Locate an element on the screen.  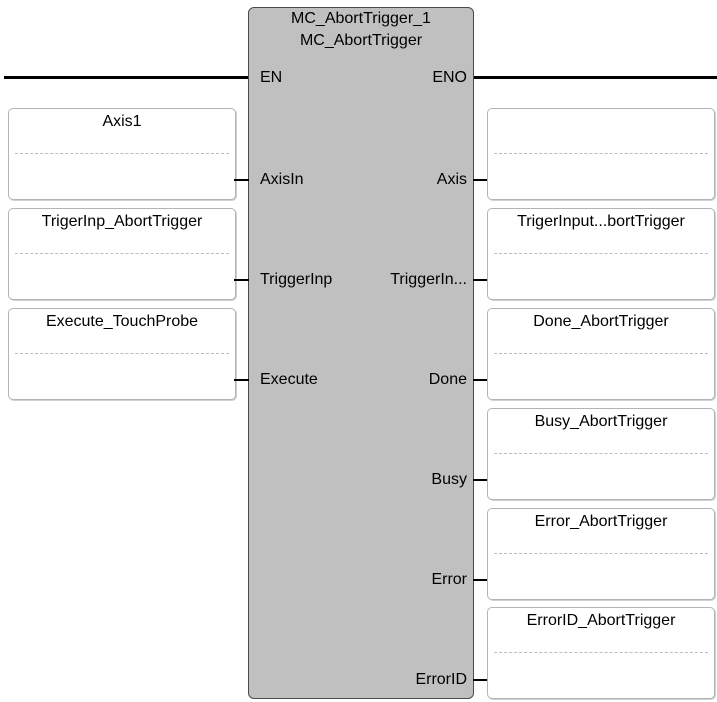
output-variable-name: Busy_AbortTrigger is located at coordinates (601, 421).